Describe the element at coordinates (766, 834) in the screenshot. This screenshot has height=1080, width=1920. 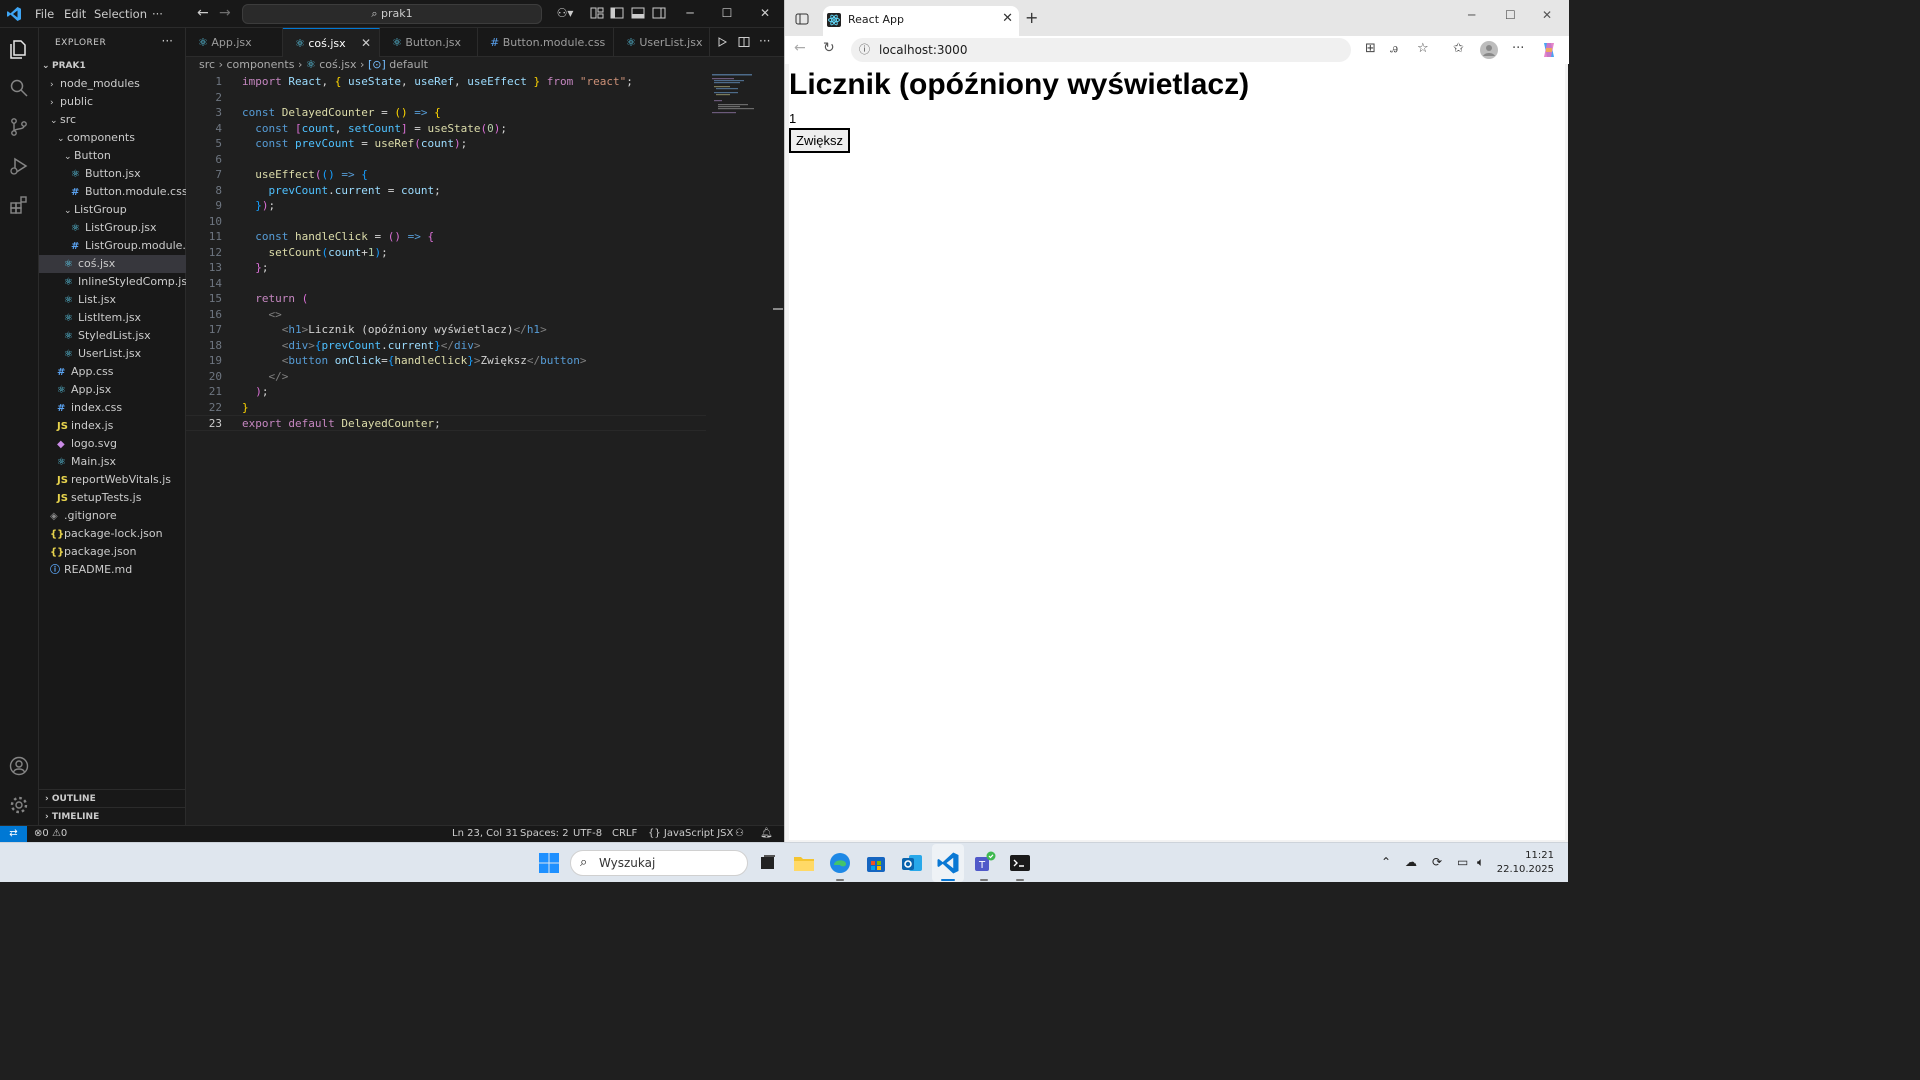
I see `notifications-bell-icon: 🔔︎` at that location.